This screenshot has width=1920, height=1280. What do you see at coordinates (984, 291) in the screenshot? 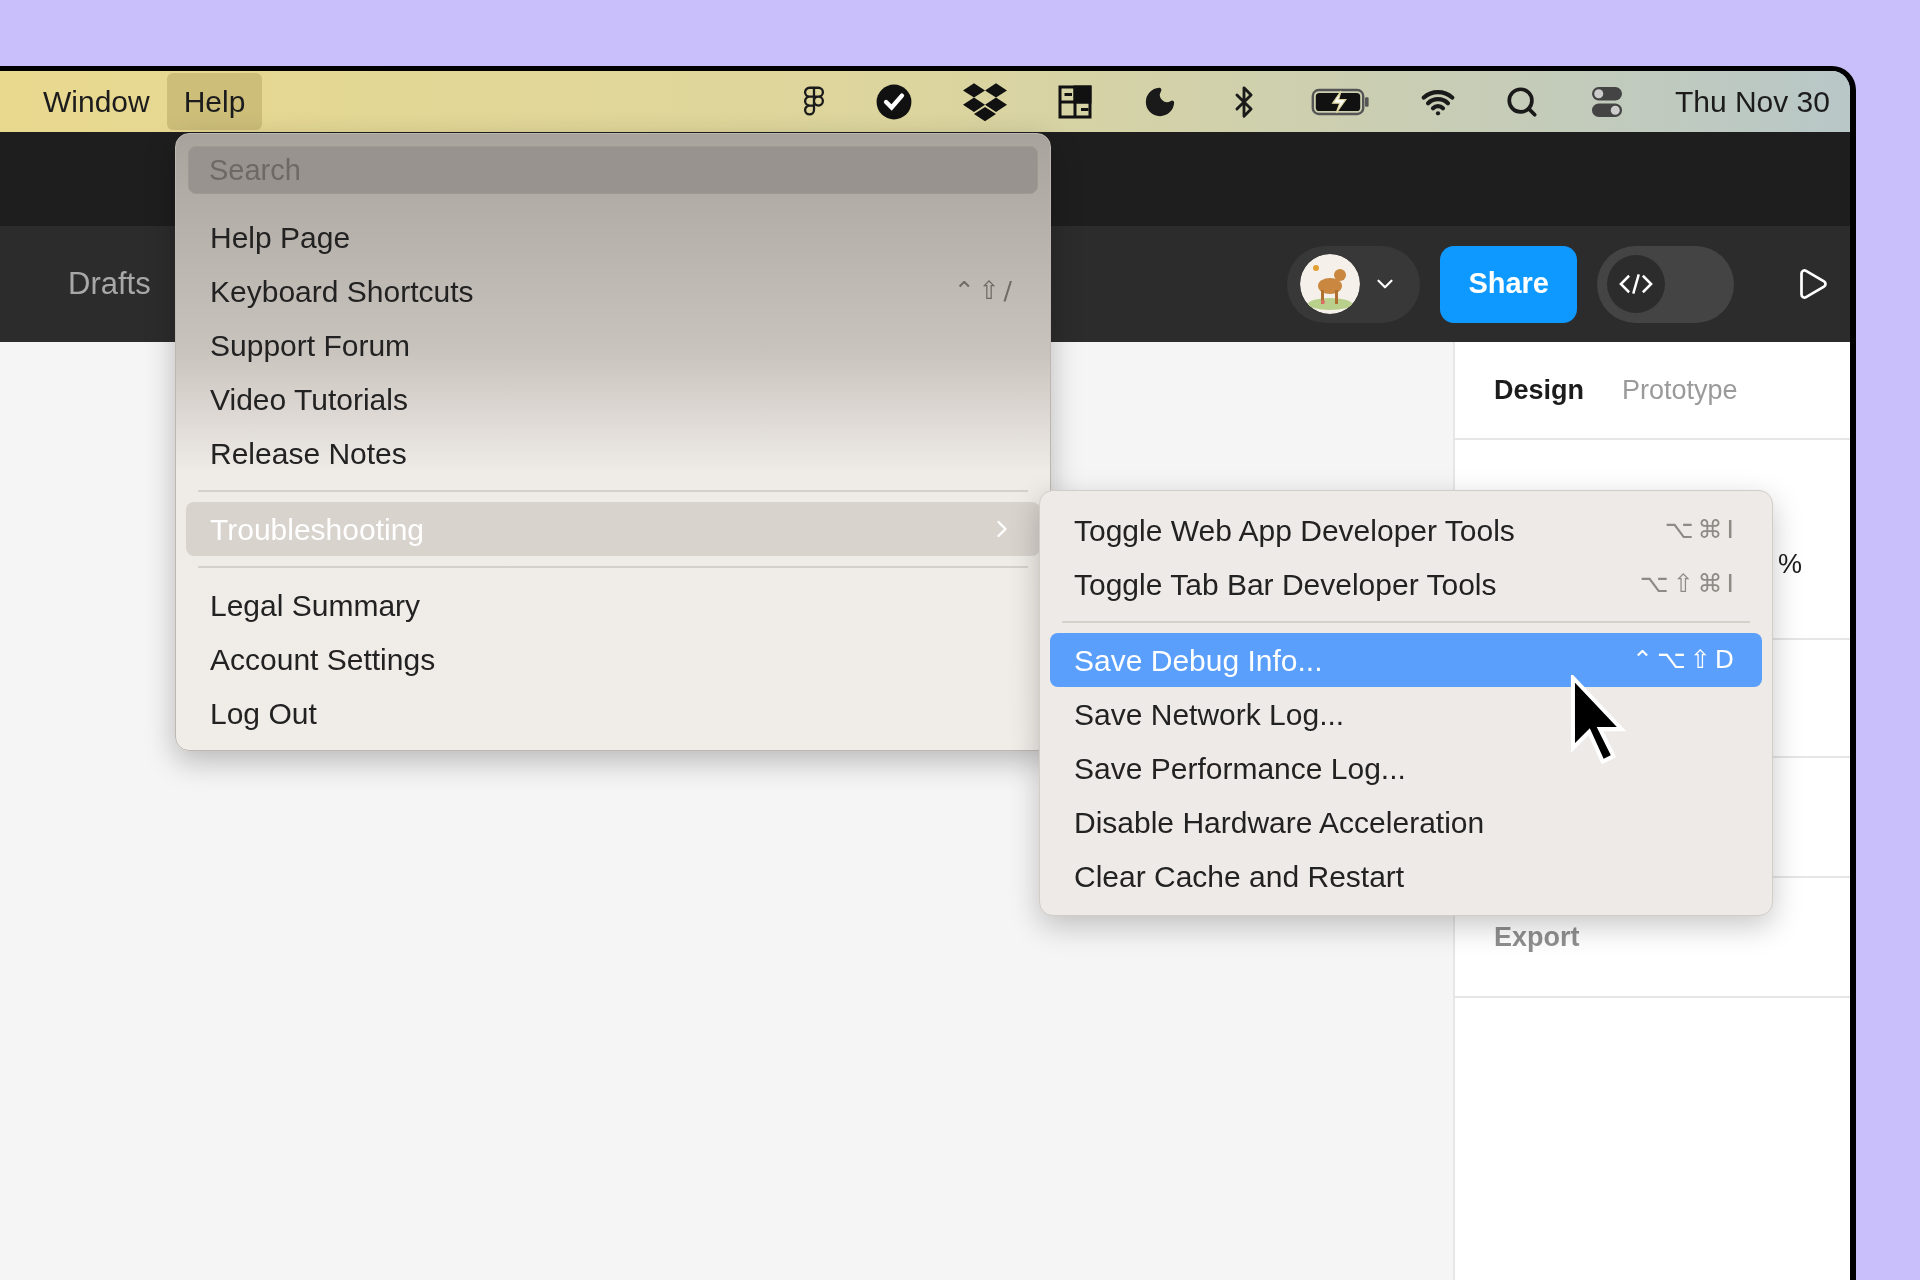
I see `shortcut: ⌃⇧/` at bounding box center [984, 291].